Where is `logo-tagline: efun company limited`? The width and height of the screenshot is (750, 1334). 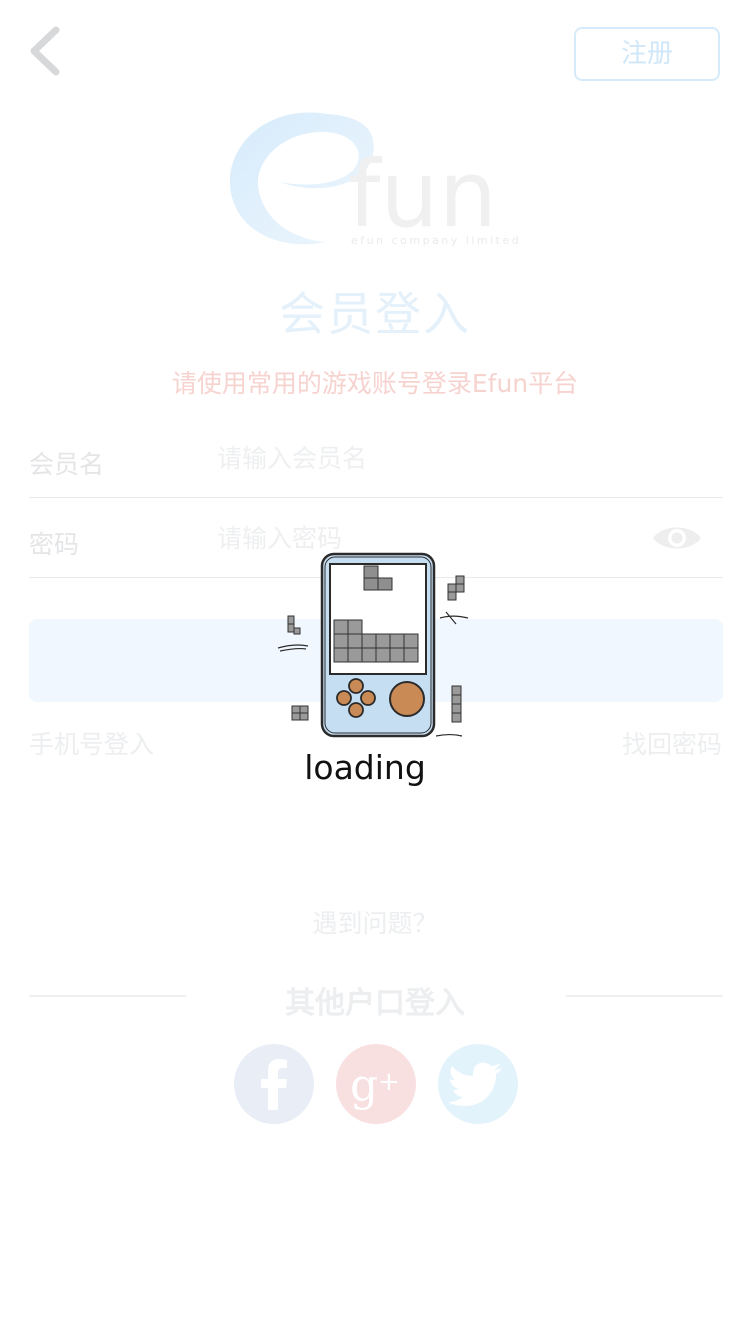
logo-tagline: efun company limited is located at coordinates (436, 240).